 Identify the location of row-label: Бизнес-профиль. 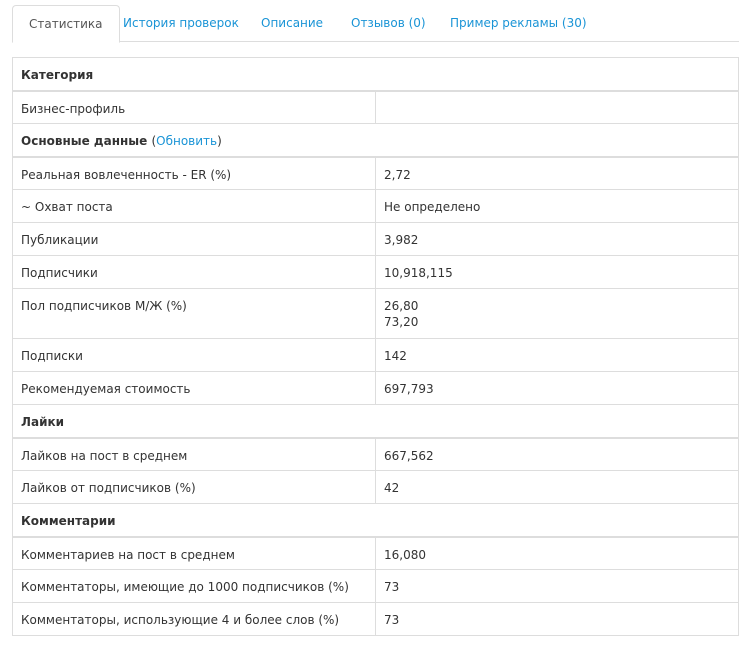
(194, 107).